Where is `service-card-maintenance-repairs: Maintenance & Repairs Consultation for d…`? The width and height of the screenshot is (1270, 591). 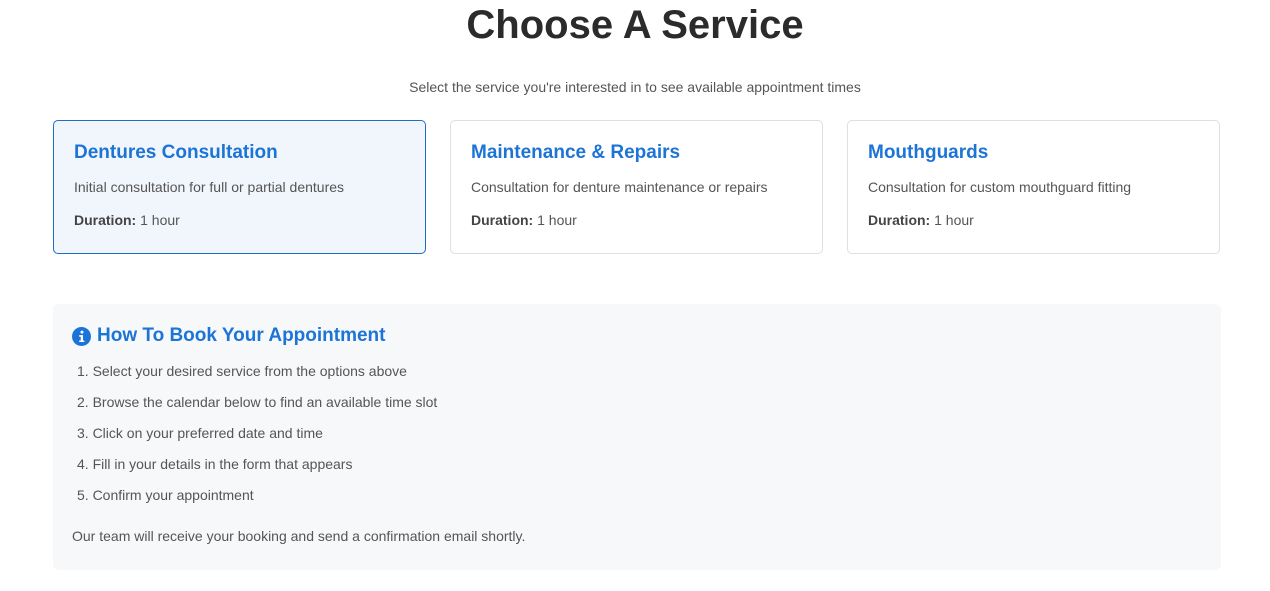
service-card-maintenance-repairs: Maintenance & Repairs Consultation for d… is located at coordinates (636, 187).